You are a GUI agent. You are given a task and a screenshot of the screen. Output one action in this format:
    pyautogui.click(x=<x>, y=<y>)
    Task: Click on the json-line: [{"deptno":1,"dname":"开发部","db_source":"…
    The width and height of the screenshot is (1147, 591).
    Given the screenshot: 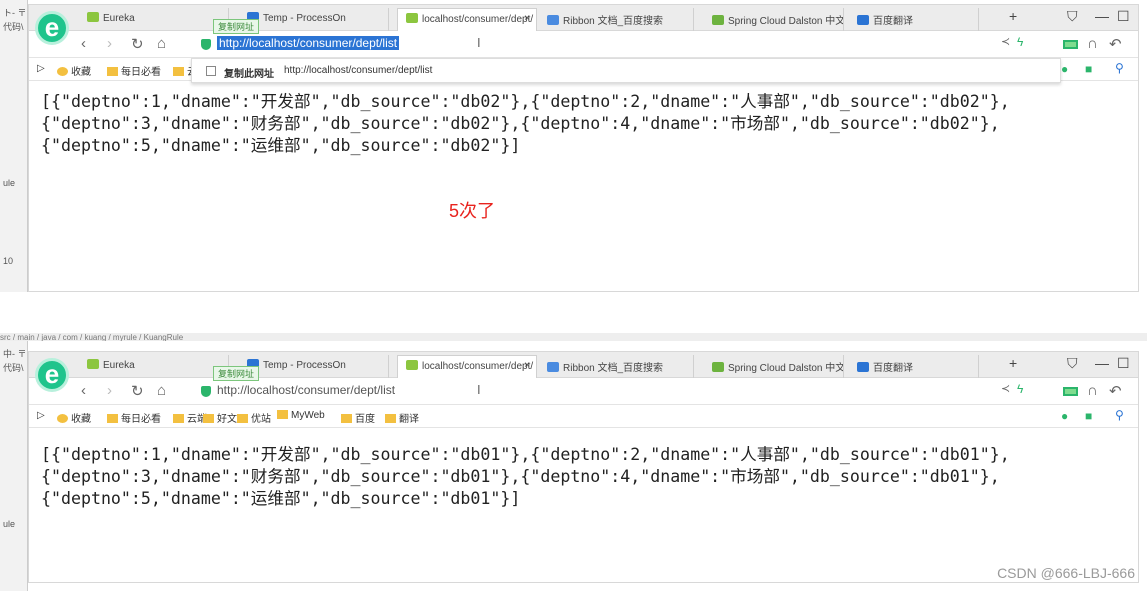 What is the action you would take?
    pyautogui.click(x=525, y=454)
    